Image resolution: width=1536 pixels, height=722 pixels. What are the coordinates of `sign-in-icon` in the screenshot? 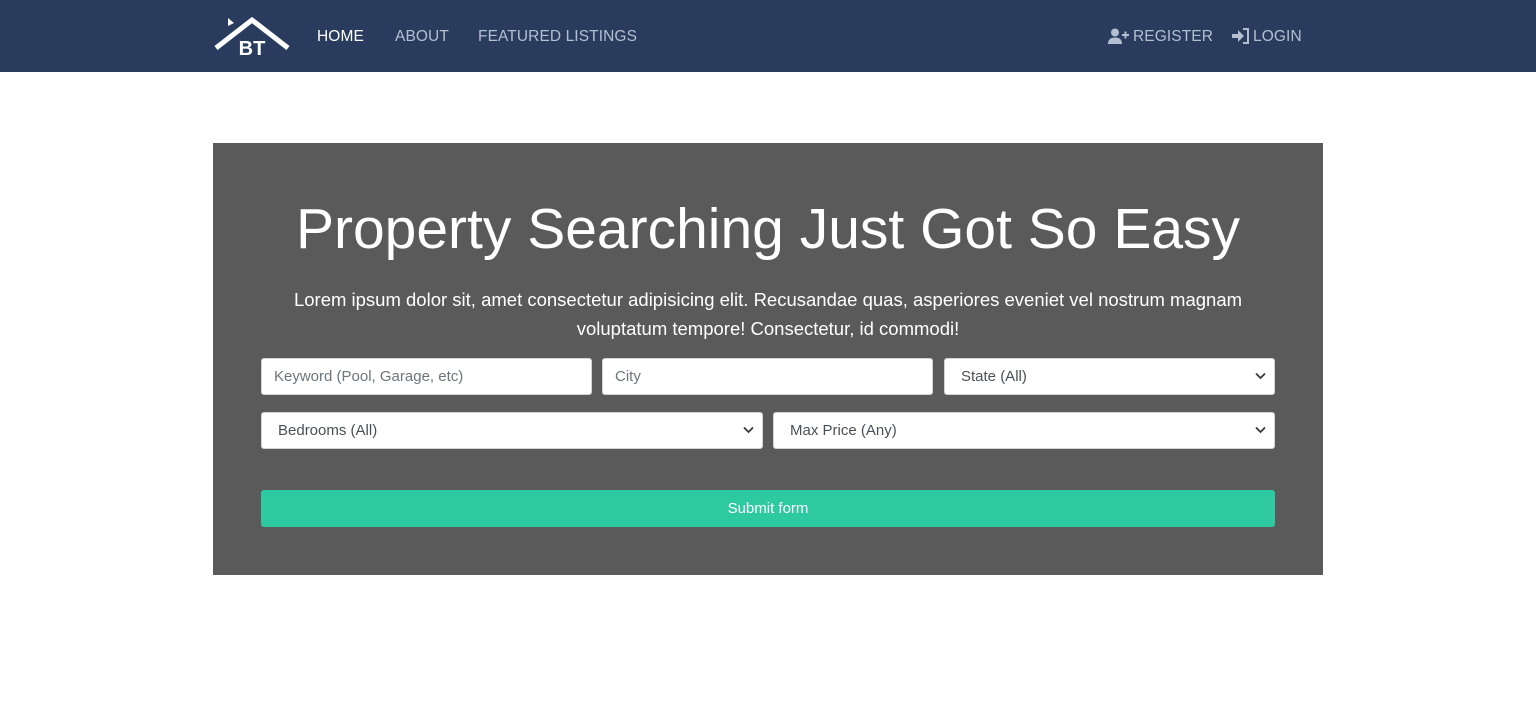 It's located at (1240, 36).